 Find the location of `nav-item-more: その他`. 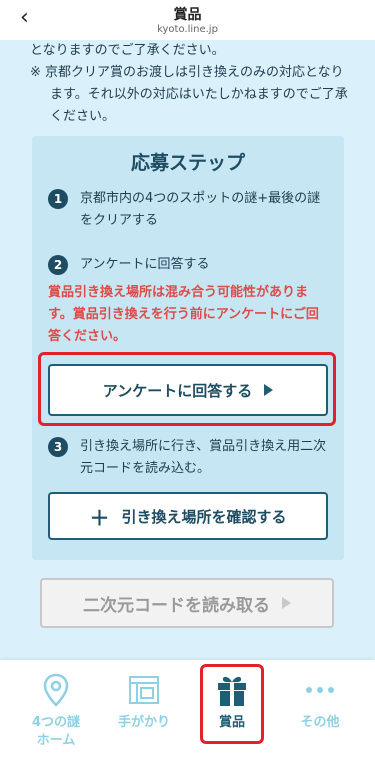

nav-item-more: その他 is located at coordinates (320, 701).